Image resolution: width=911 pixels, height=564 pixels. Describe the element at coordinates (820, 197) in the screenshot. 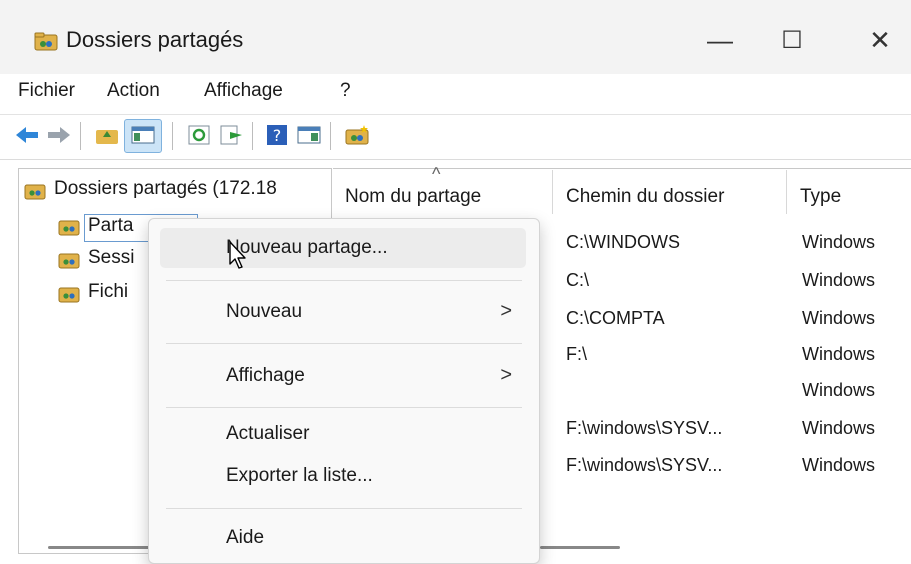

I see `column-header-type: Type` at that location.